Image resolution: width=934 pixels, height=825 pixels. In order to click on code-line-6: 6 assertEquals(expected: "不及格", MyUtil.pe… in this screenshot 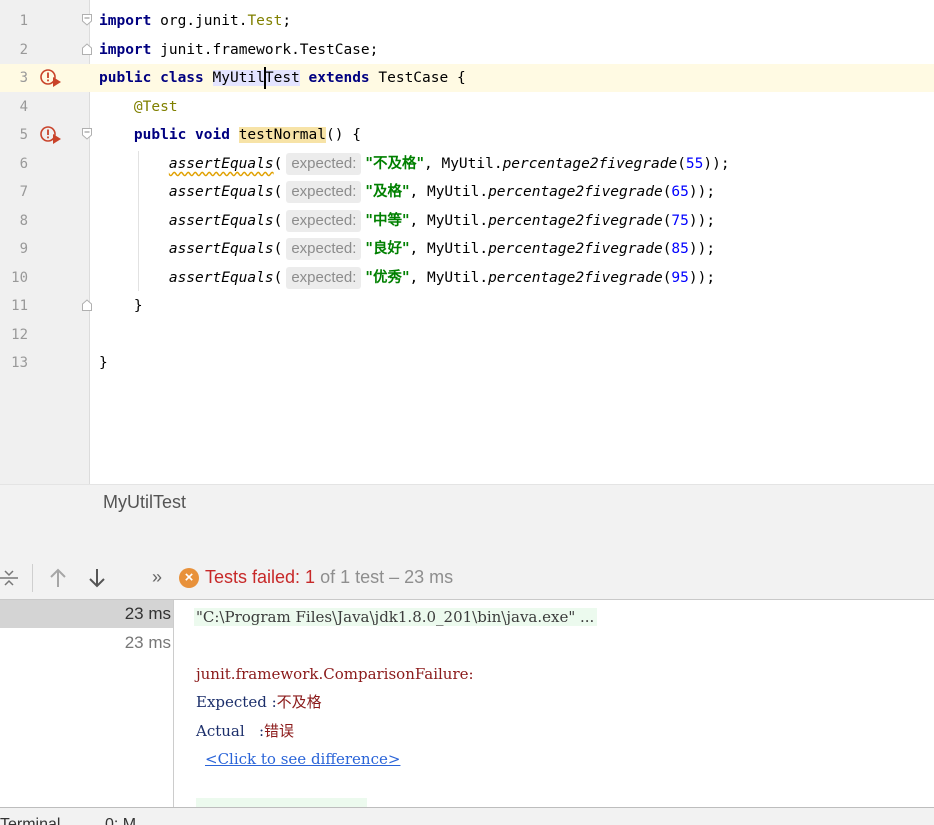, I will do `click(467, 164)`.